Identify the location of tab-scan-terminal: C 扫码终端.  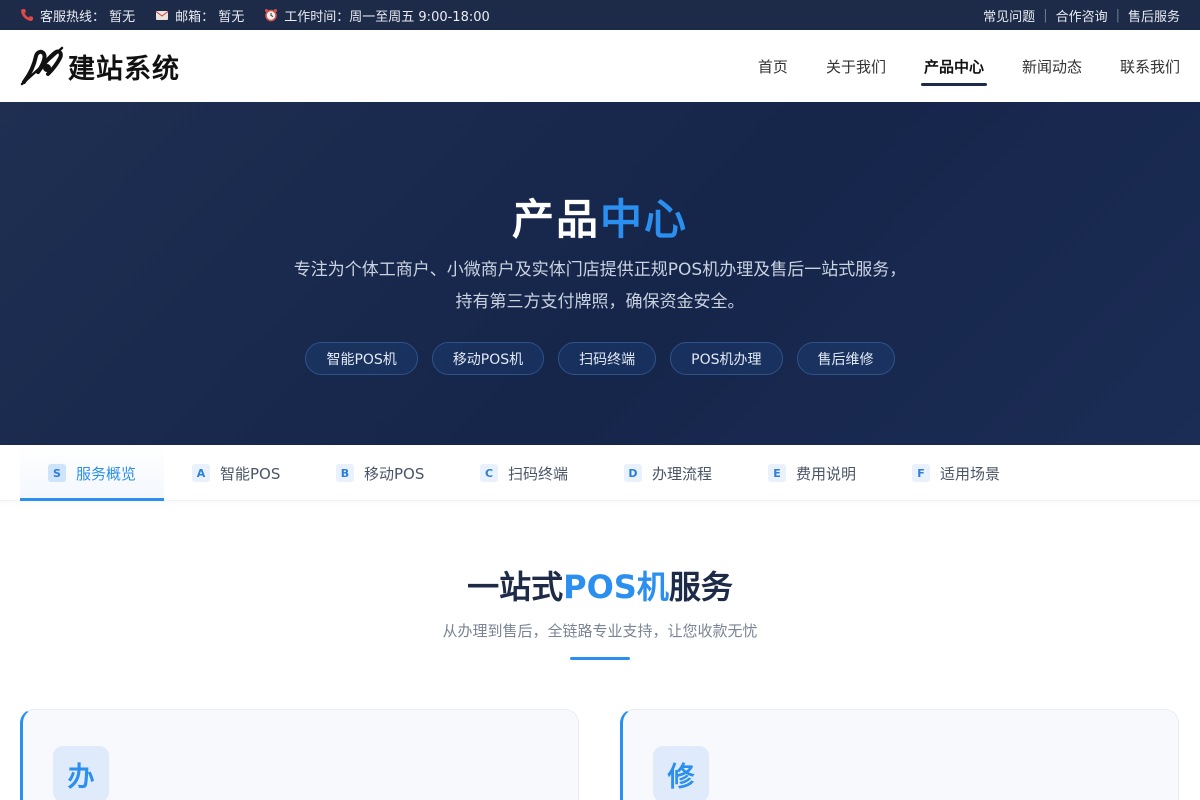
(524, 473).